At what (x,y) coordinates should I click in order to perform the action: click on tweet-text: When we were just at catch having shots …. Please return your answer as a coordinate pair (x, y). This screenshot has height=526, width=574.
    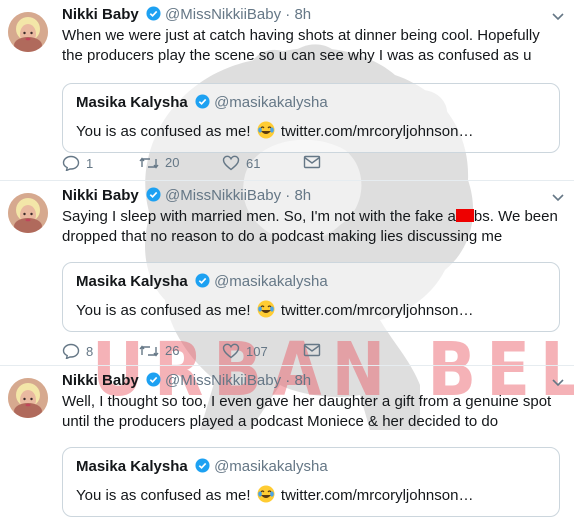
    Looking at the image, I should click on (301, 45).